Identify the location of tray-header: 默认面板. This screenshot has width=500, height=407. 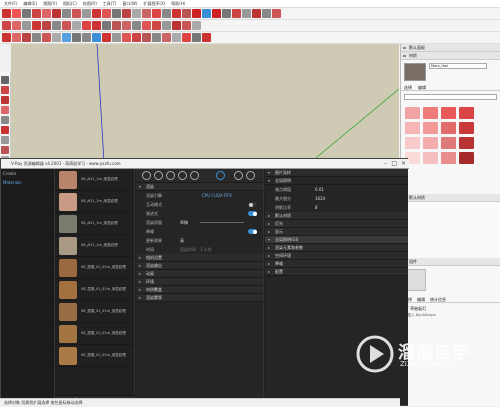
(450, 48).